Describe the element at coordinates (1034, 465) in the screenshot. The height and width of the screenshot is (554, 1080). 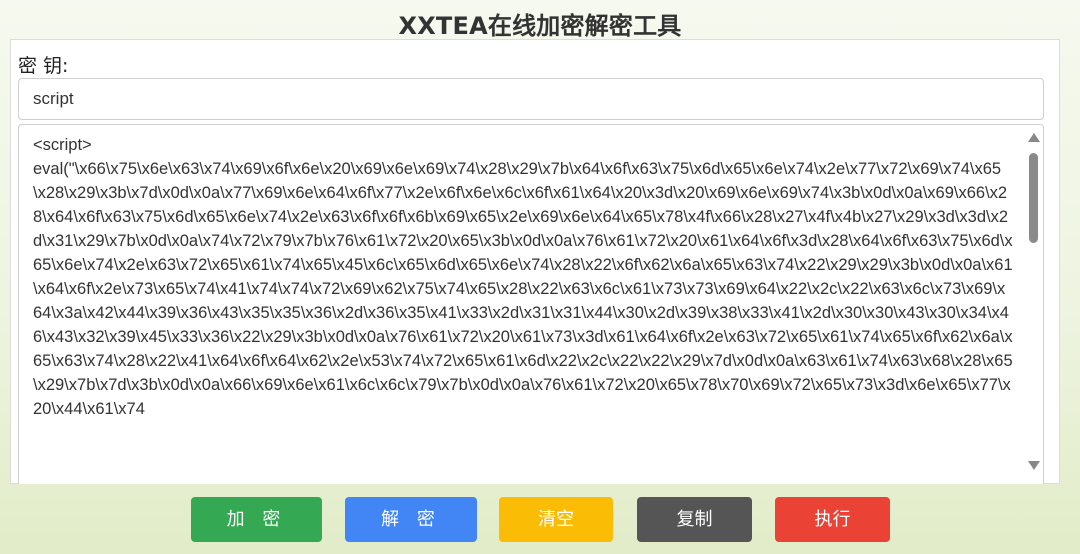
I see `scroll-down-arrow-icon` at that location.